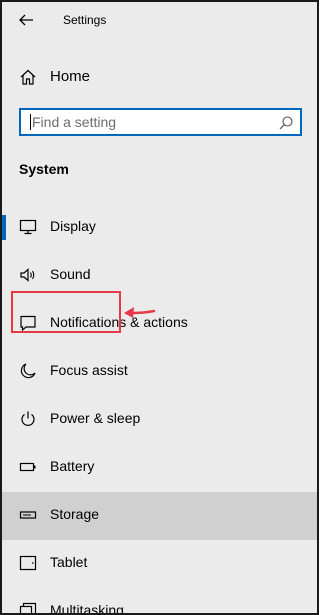 This screenshot has width=320, height=615. Describe the element at coordinates (73, 226) in the screenshot. I see `nav-item-label: Display` at that location.